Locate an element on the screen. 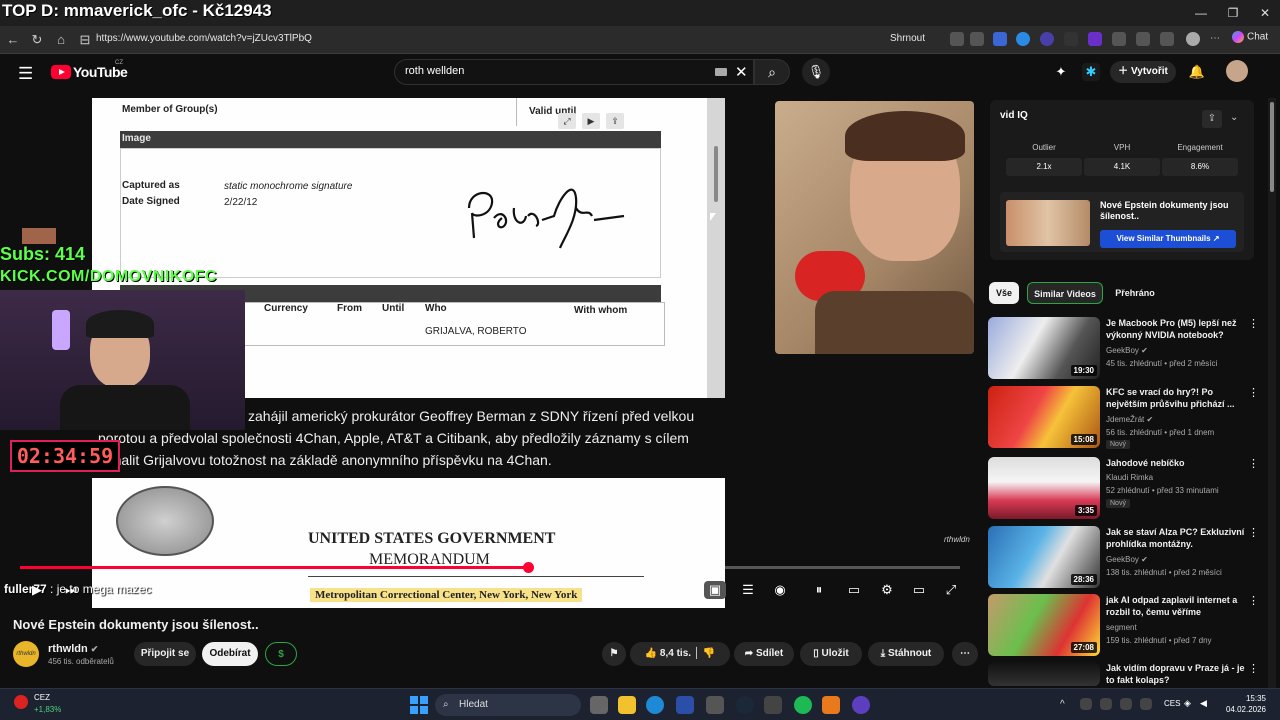 Image resolution: width=1280 pixels, height=720 pixels. recommendation-channel: JdemeŽrát ✔ is located at coordinates (1129, 419).